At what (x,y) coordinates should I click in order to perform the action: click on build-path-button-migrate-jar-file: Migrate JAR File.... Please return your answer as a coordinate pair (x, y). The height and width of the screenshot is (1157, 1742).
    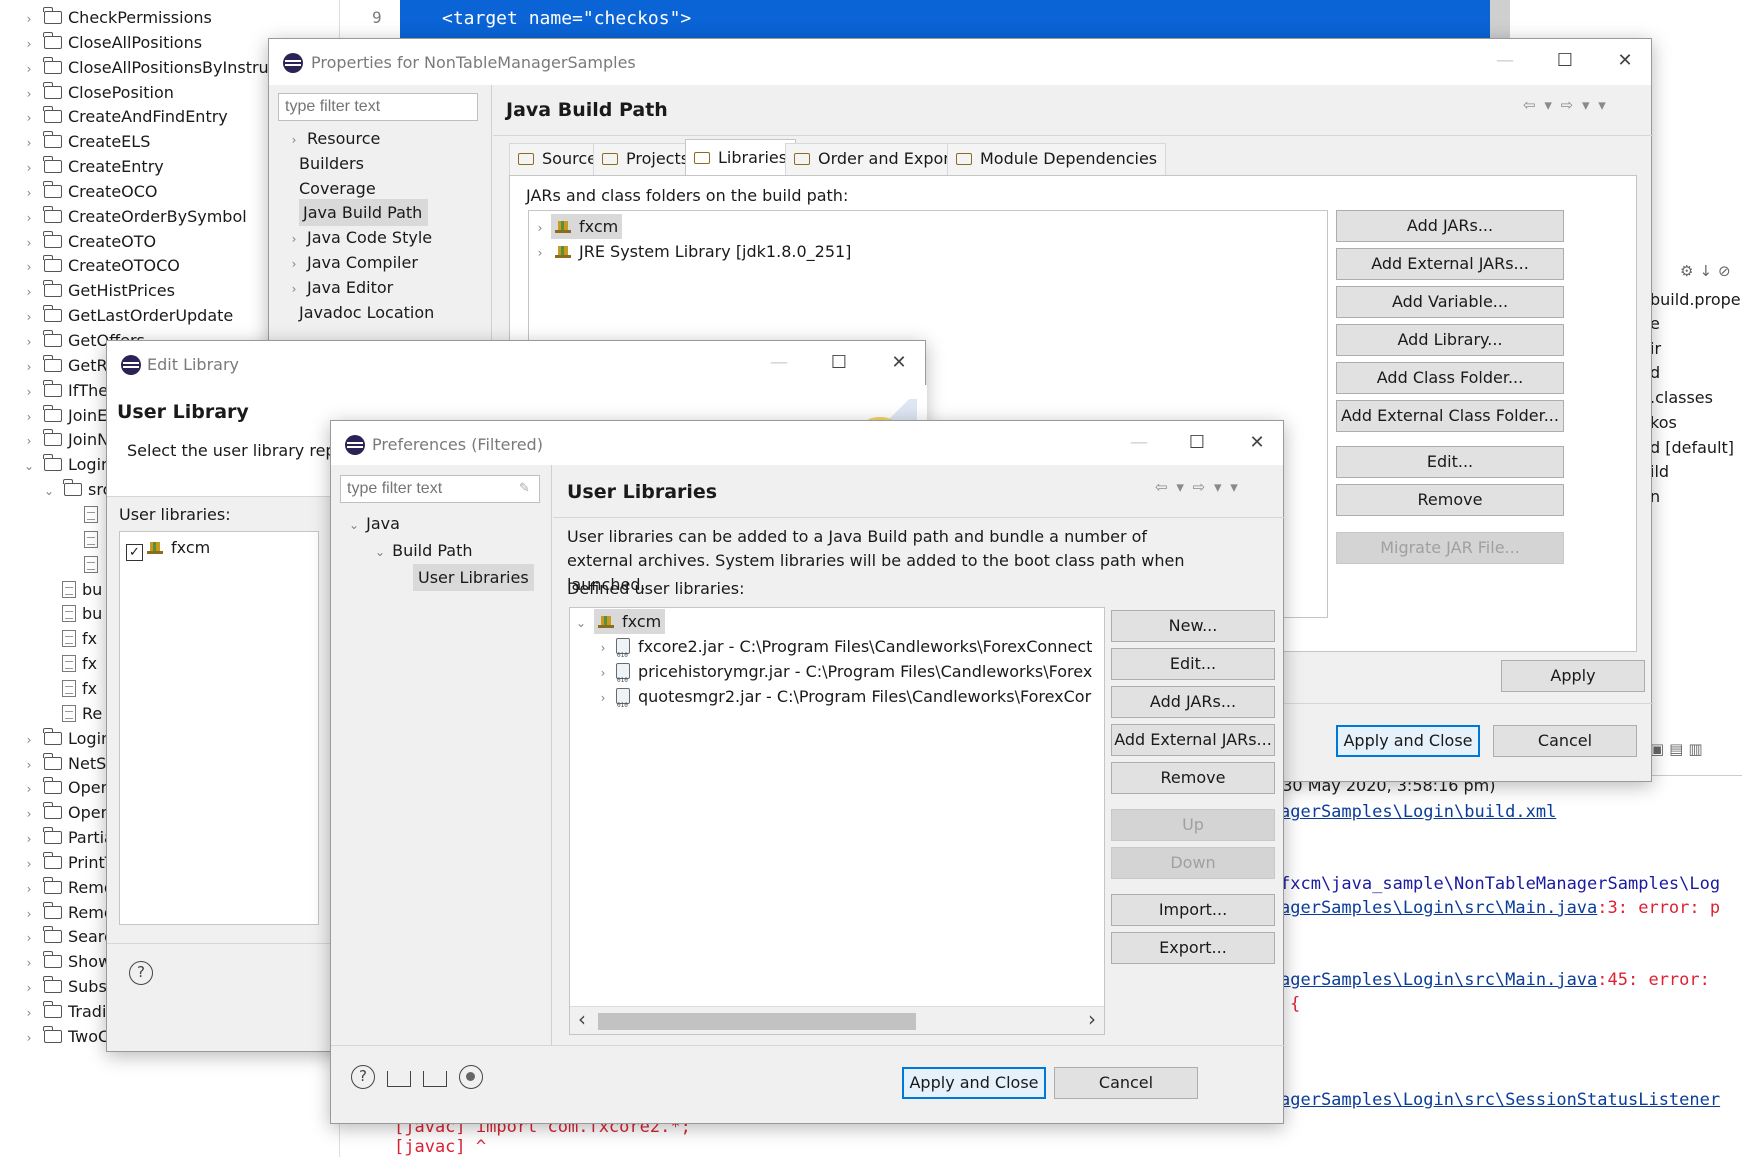
    Looking at the image, I should click on (1450, 548).